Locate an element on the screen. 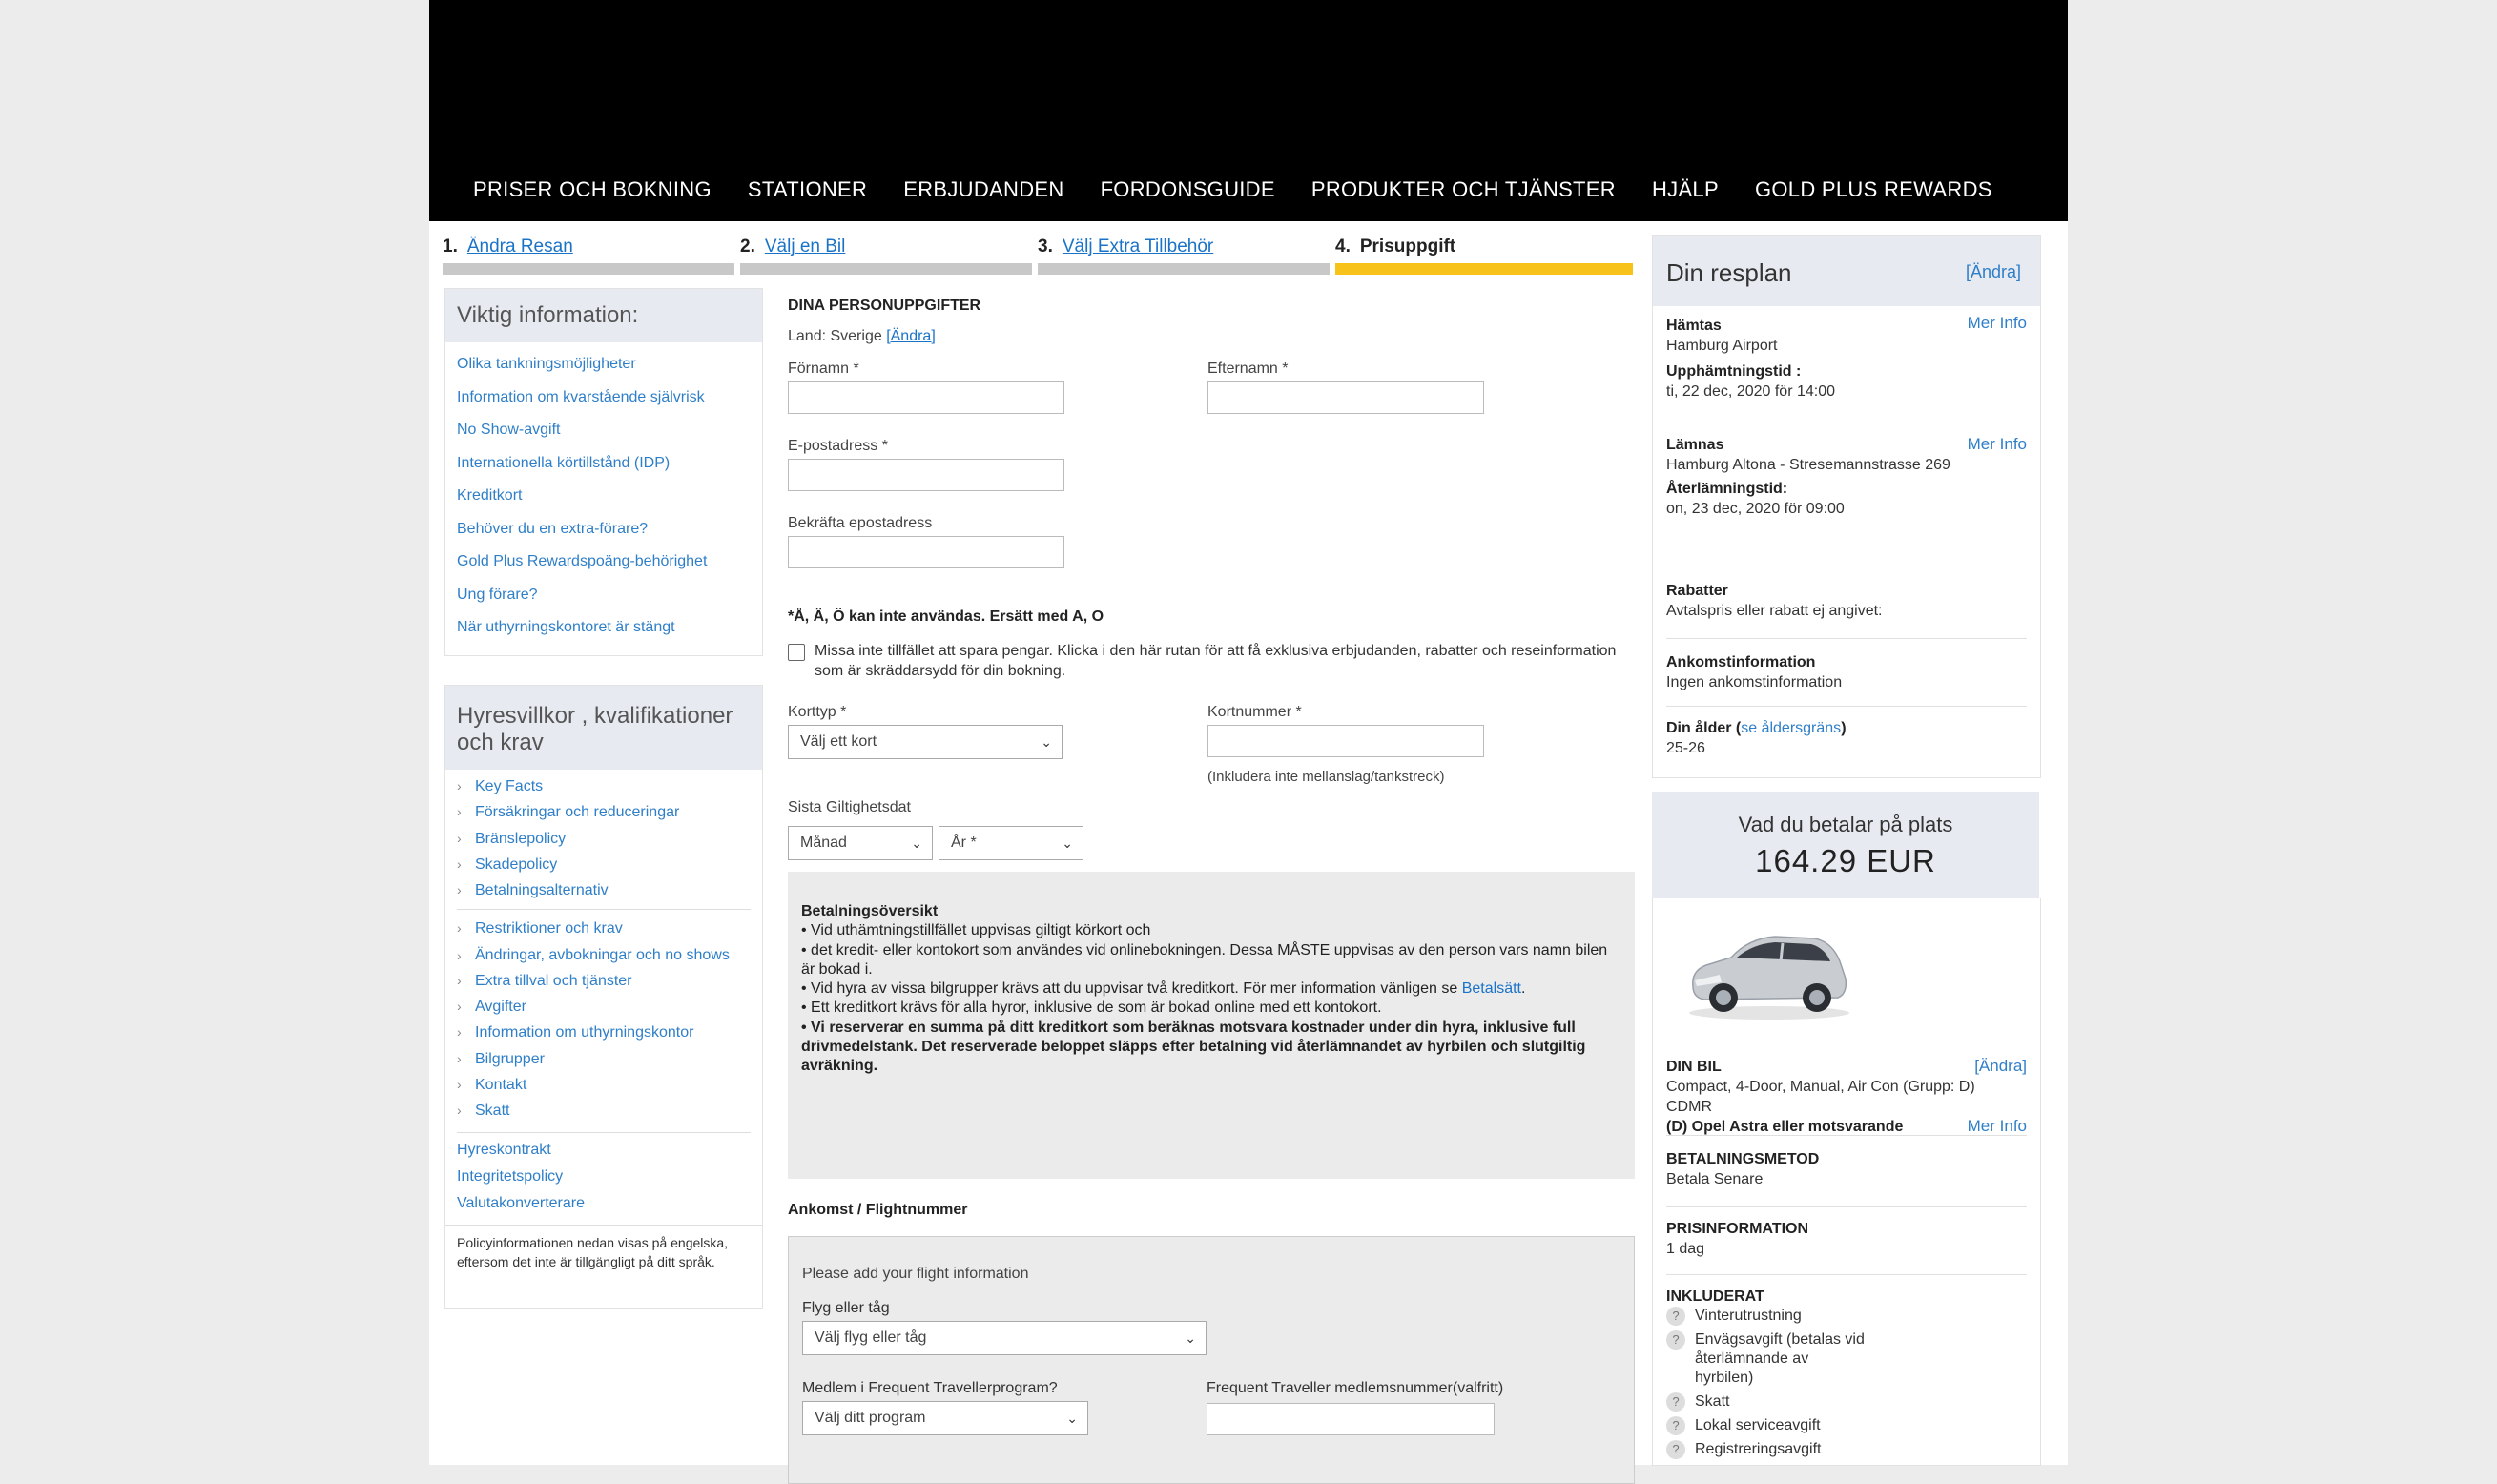 Image resolution: width=2497 pixels, height=1484 pixels. nav-stationer: STATIONER is located at coordinates (807, 189).